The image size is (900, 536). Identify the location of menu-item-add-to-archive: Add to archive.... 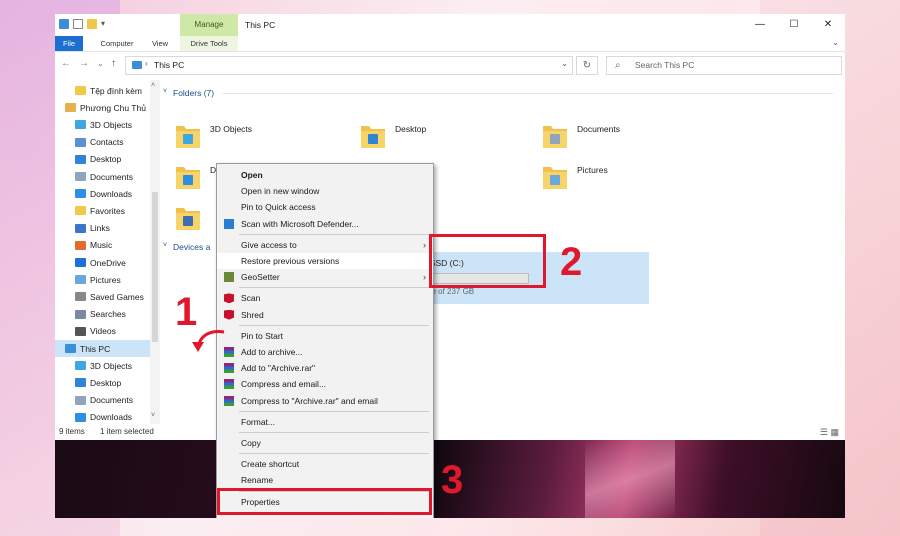
(325, 352).